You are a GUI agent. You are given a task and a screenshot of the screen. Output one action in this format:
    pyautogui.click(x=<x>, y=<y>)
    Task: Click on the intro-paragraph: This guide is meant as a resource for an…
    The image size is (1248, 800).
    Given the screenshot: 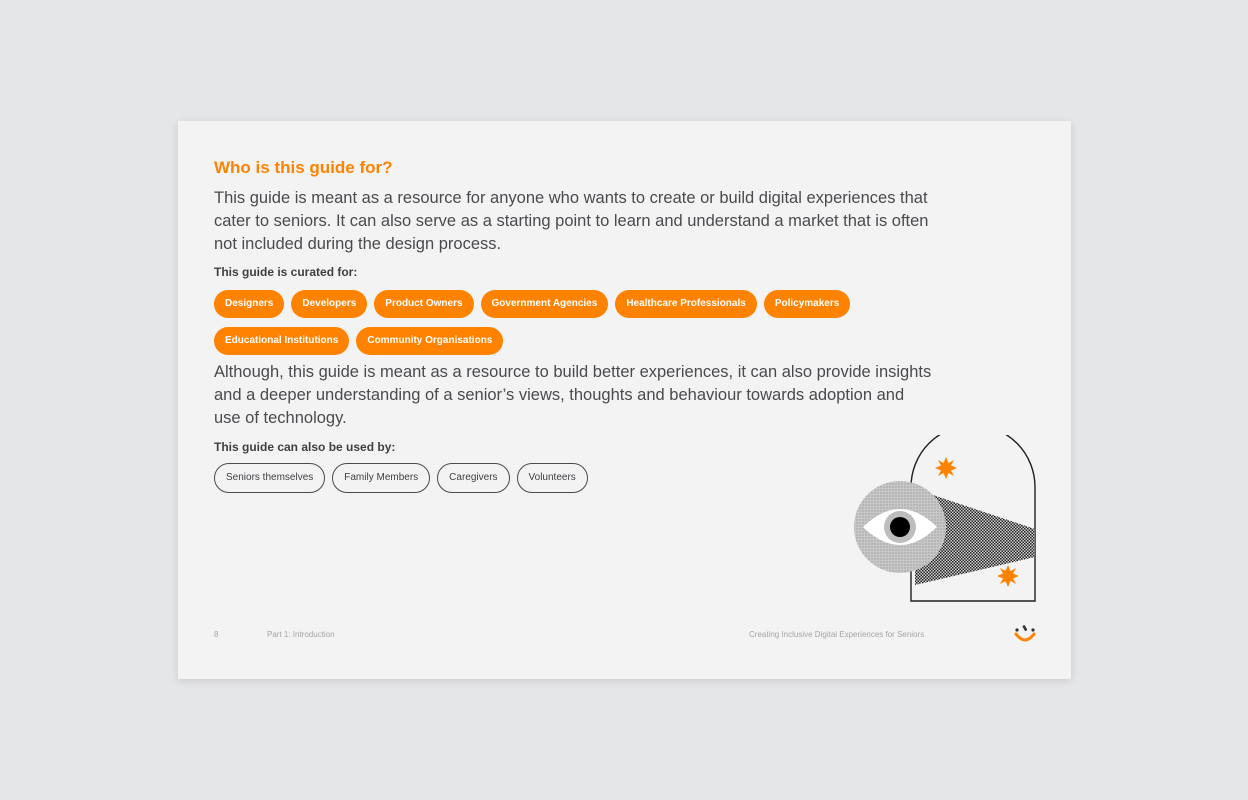 What is the action you would take?
    pyautogui.click(x=571, y=221)
    